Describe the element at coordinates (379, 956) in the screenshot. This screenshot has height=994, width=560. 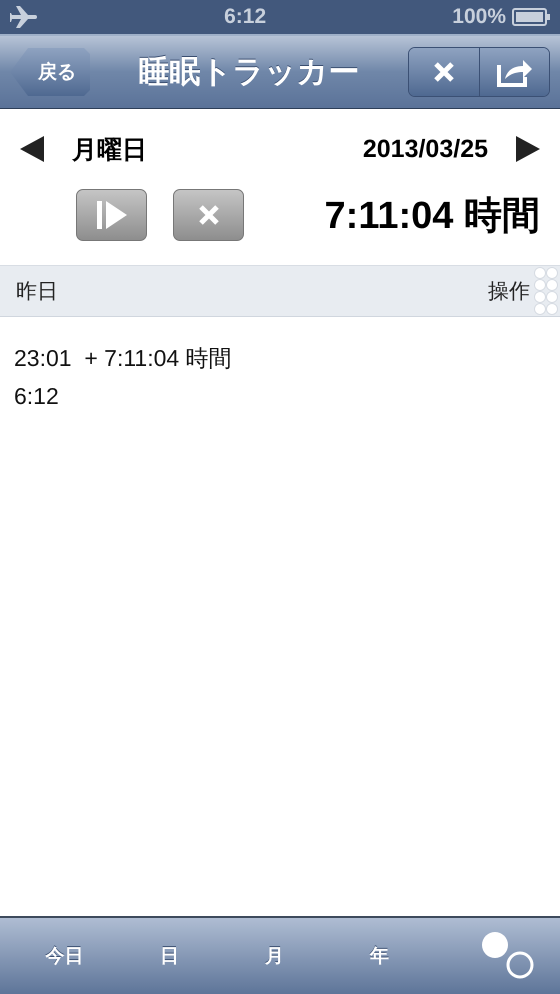
I see `toolbar-tab: 年` at that location.